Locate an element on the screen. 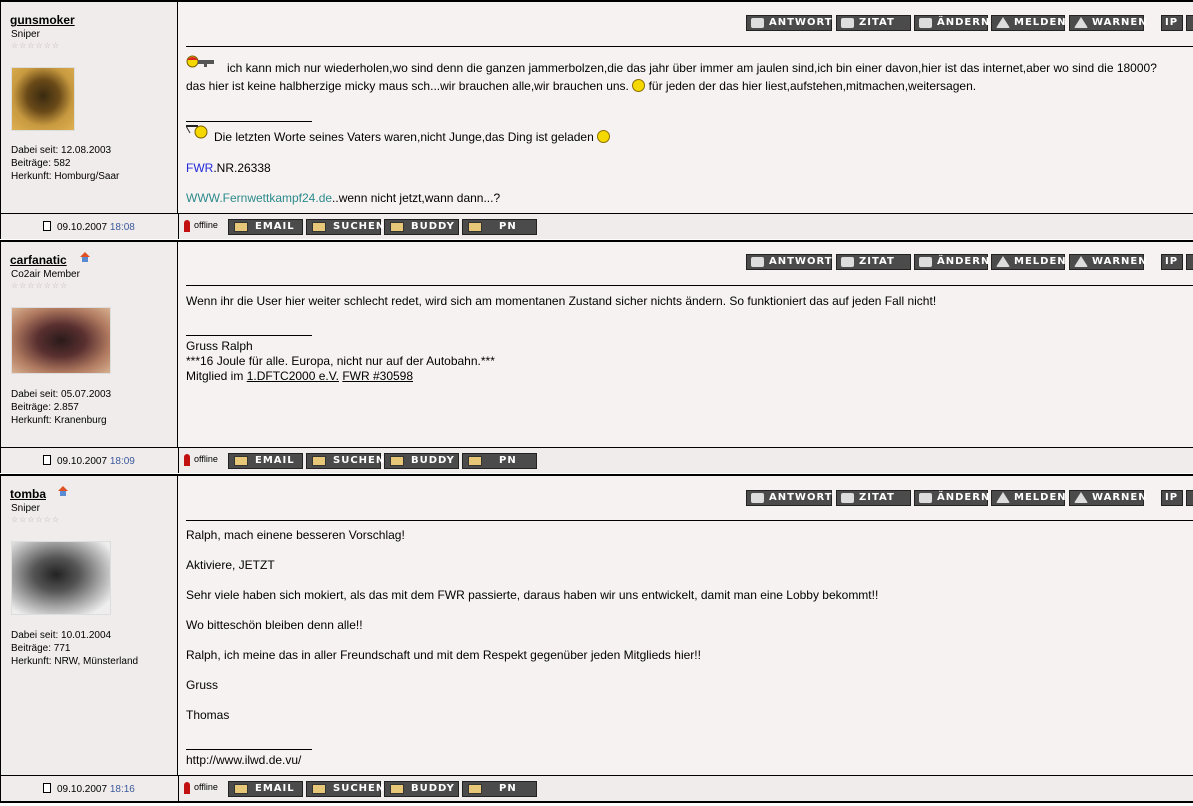 The height and width of the screenshot is (806, 1193). user-rank: Co2air Member is located at coordinates (45, 274).